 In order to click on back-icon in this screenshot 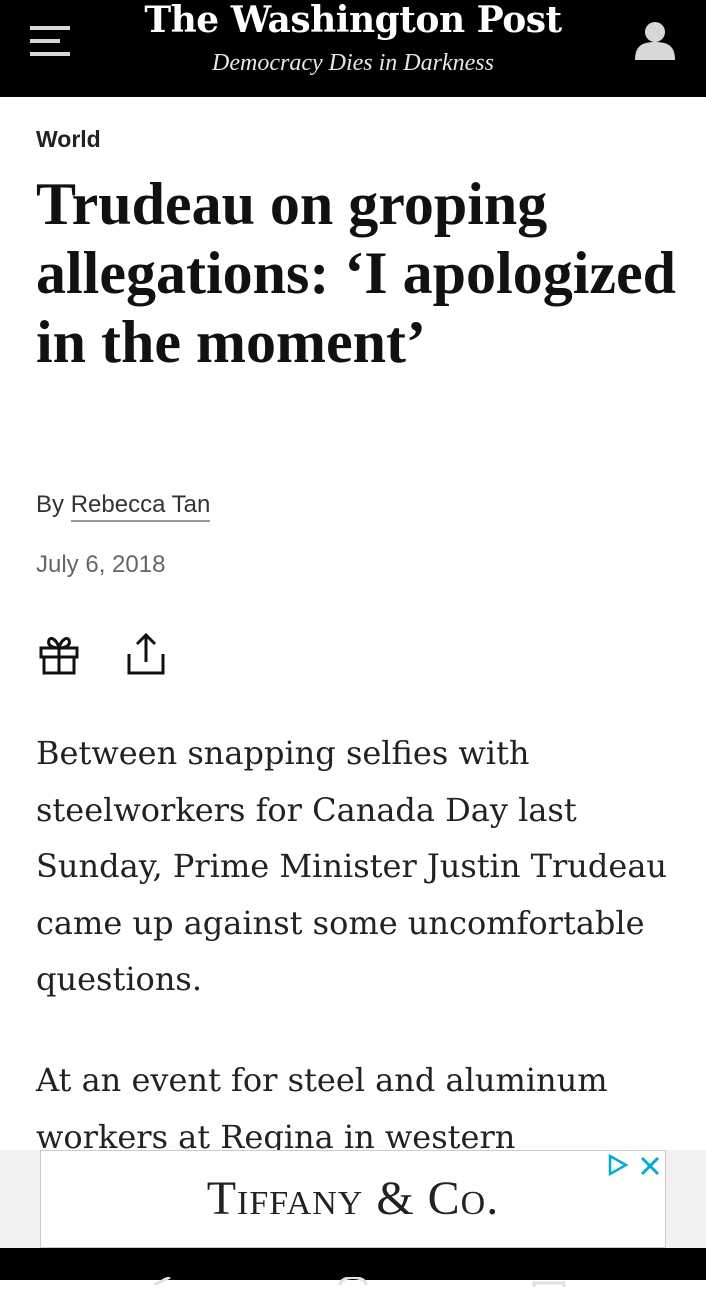, I will do `click(162, 1279)`.